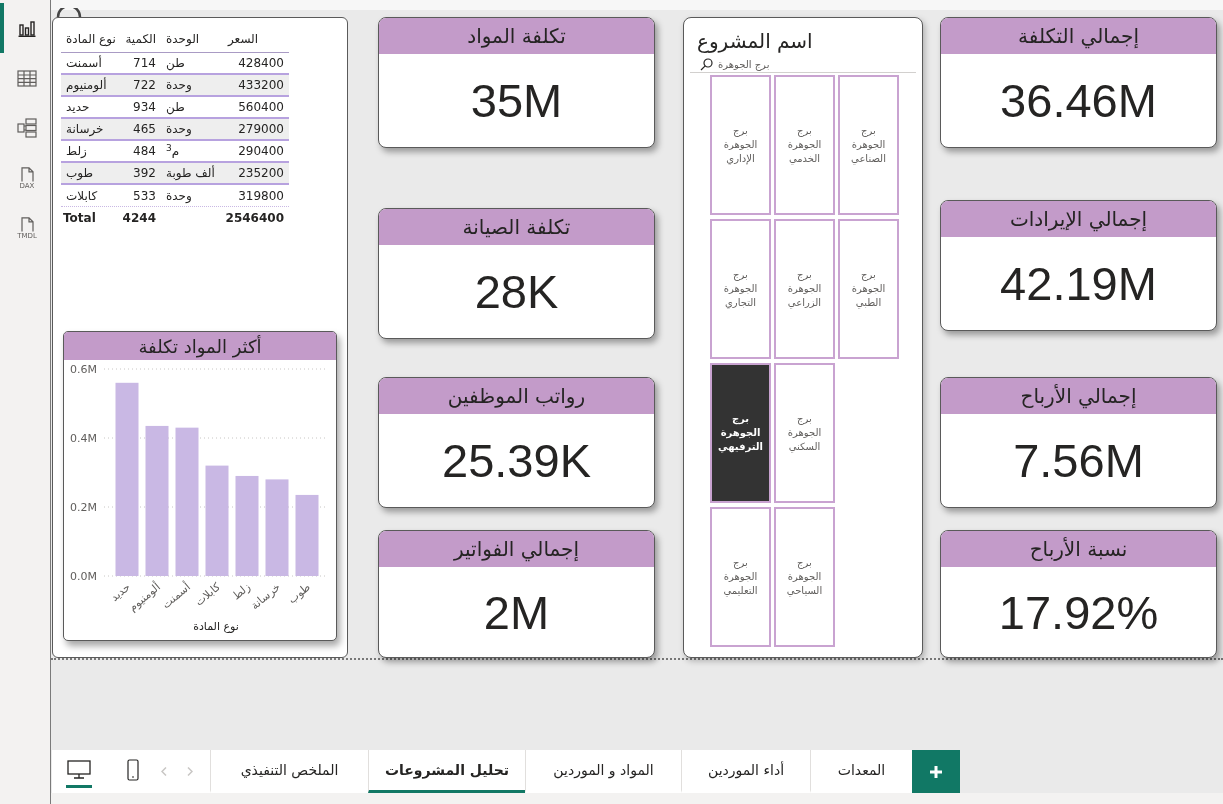 Image resolution: width=1223 pixels, height=804 pixels. I want to click on table-cell-text: 484, so click(144, 151).